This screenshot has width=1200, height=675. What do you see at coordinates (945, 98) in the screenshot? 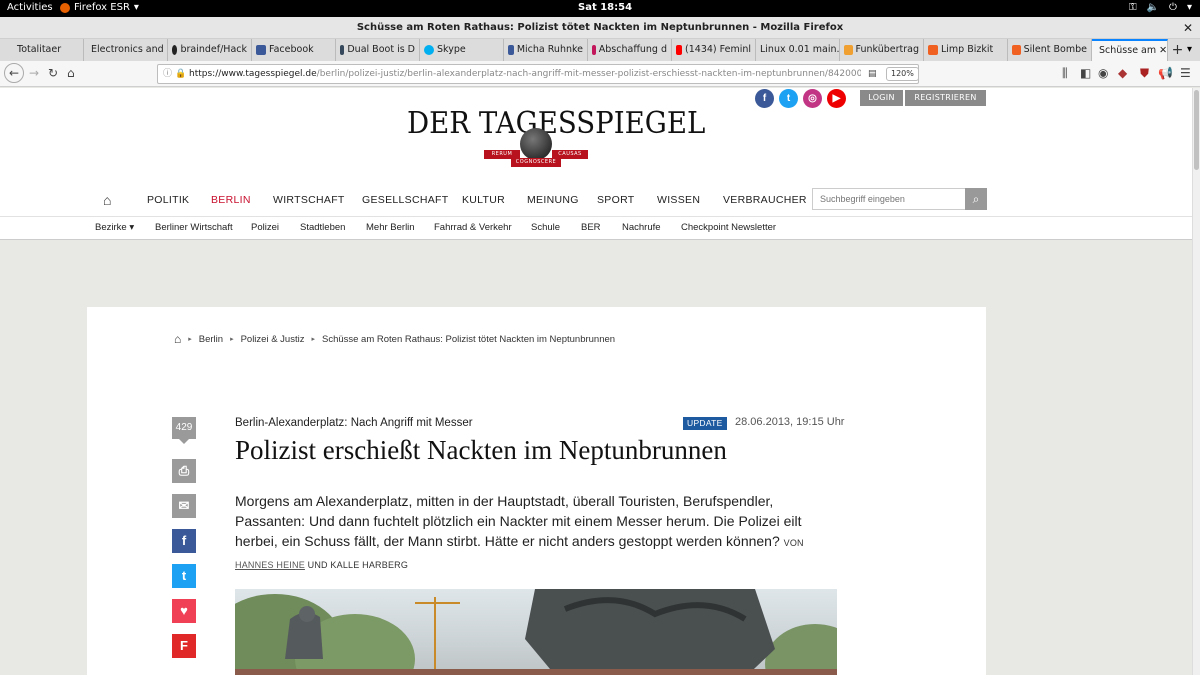
I see `register-button: REGISTRIEREN` at bounding box center [945, 98].